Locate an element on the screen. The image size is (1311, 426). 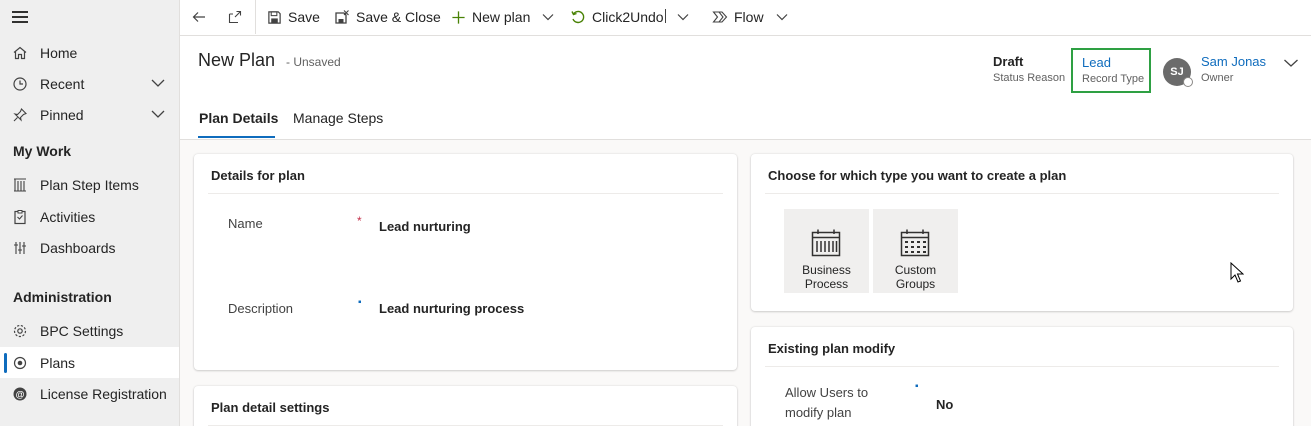
open-in-new-window-icon is located at coordinates (235, 17).